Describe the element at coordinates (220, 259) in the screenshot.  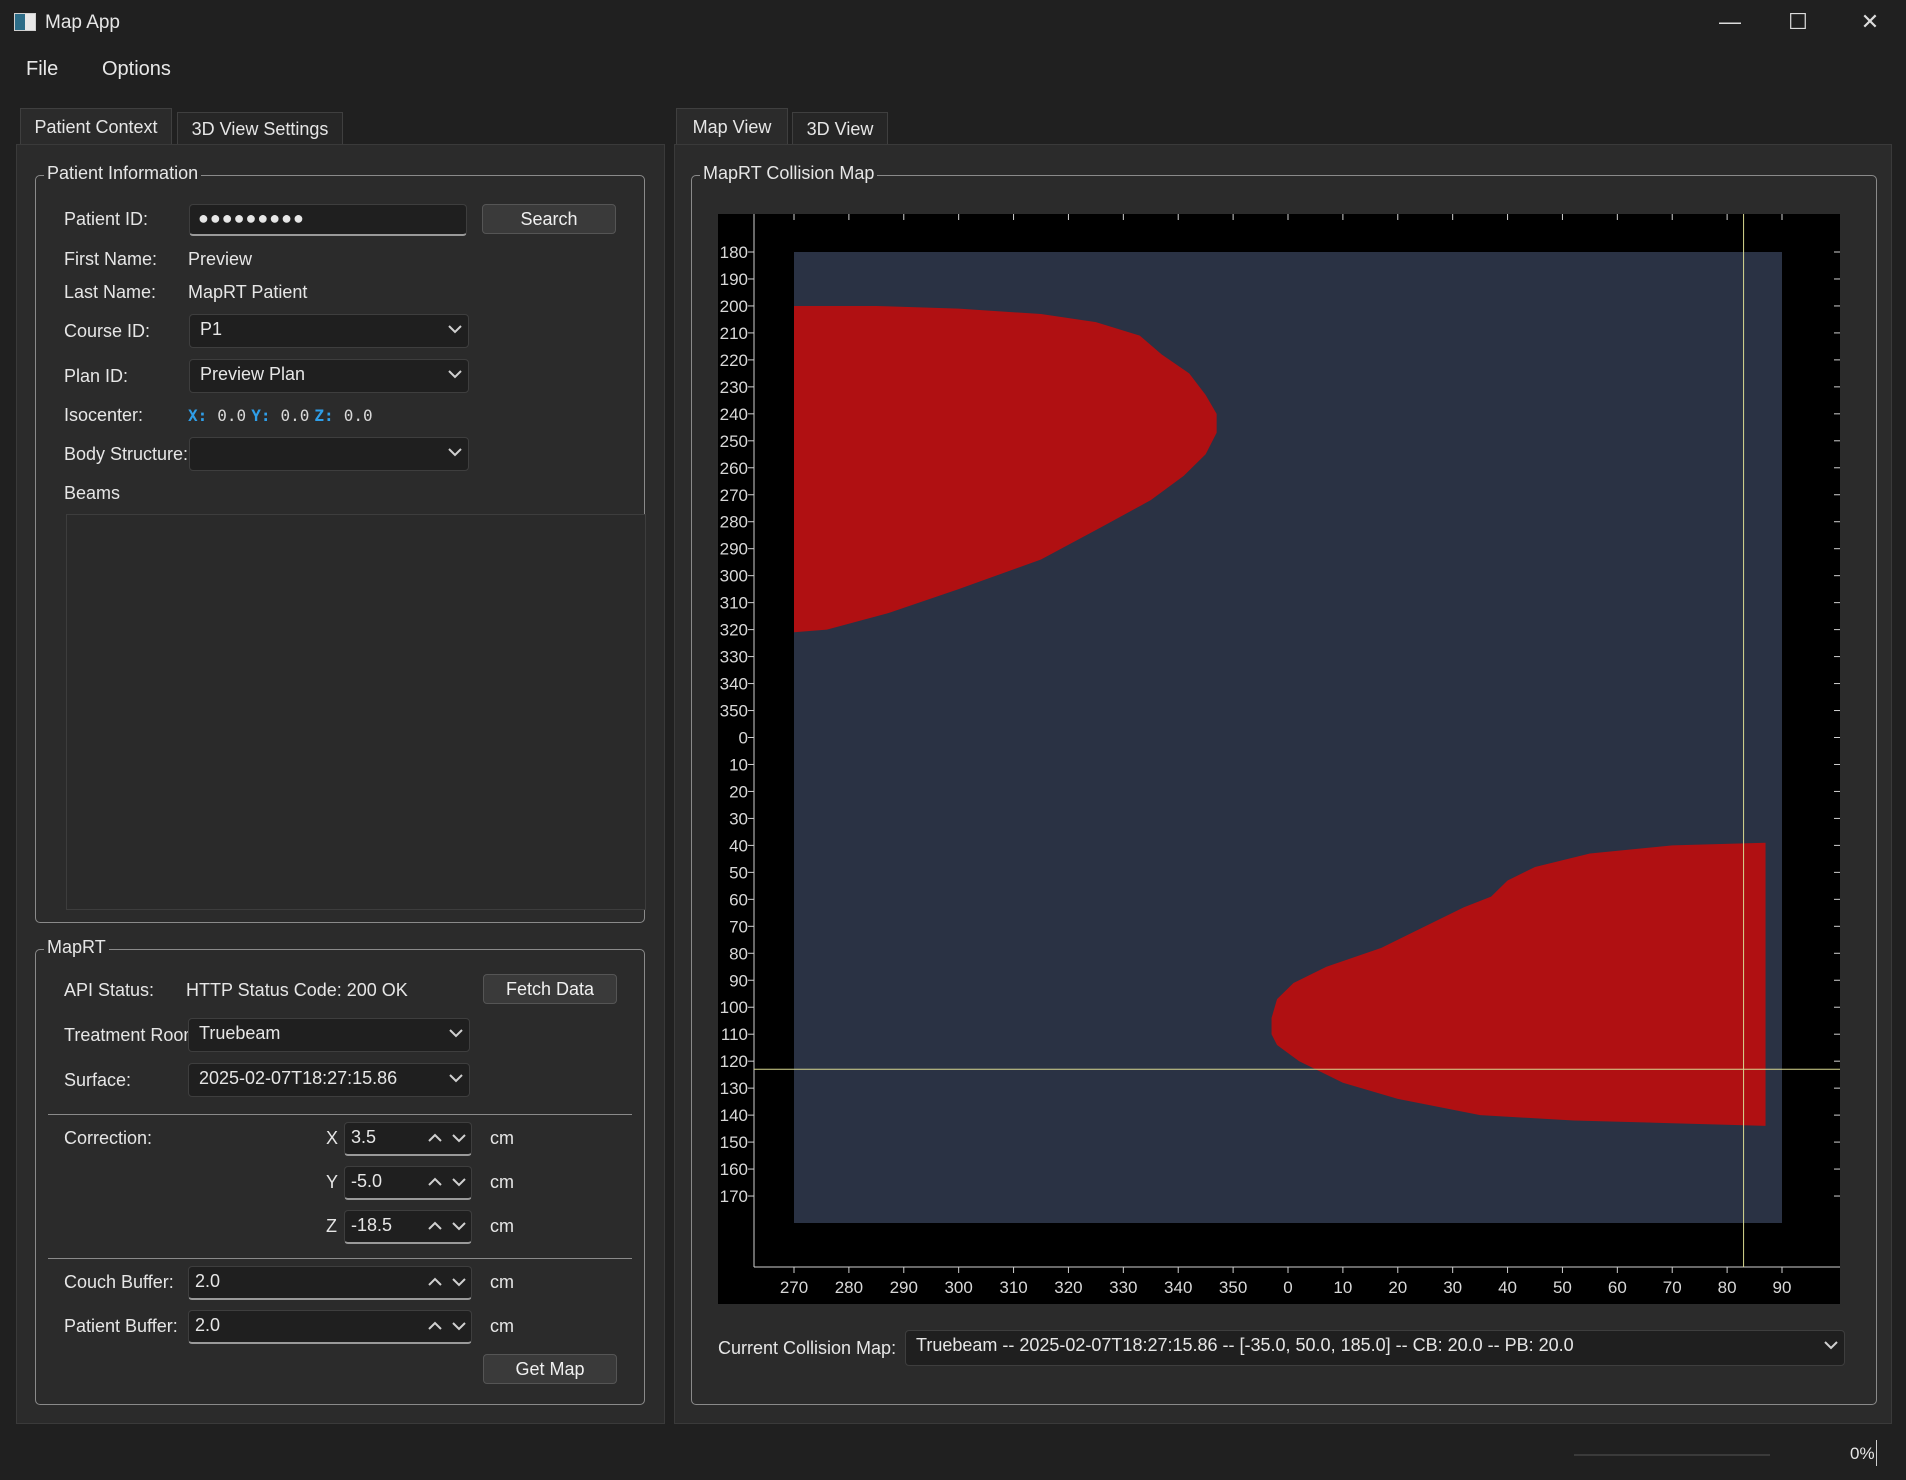
I see `first-name-value: Preview` at that location.